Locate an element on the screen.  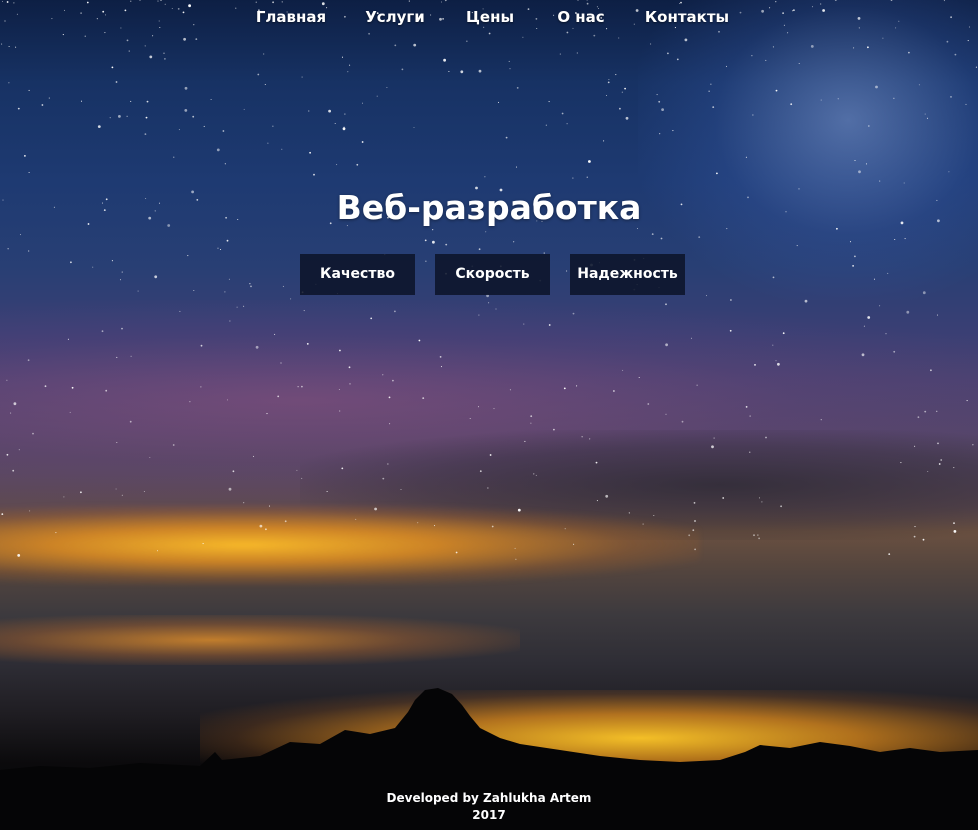
nav-link-services: Услуги is located at coordinates (395, 17).